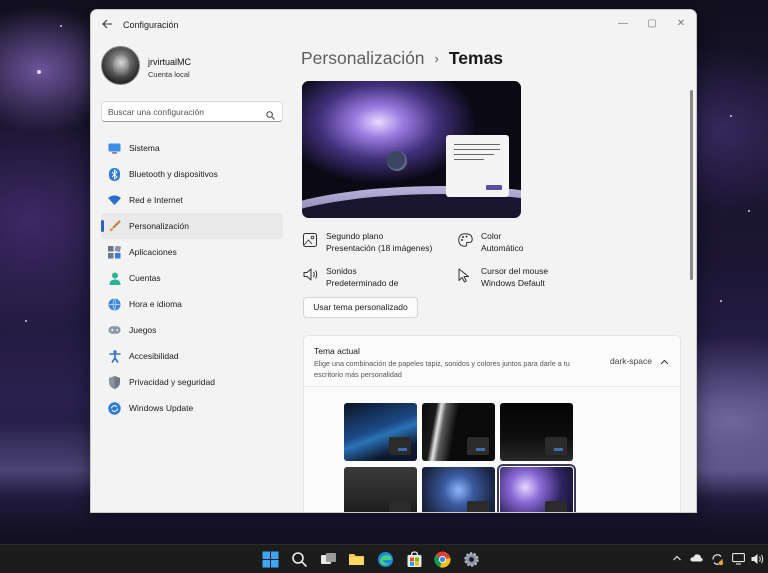  What do you see at coordinates (623, 24) in the screenshot?
I see `minimize-button: —` at bounding box center [623, 24].